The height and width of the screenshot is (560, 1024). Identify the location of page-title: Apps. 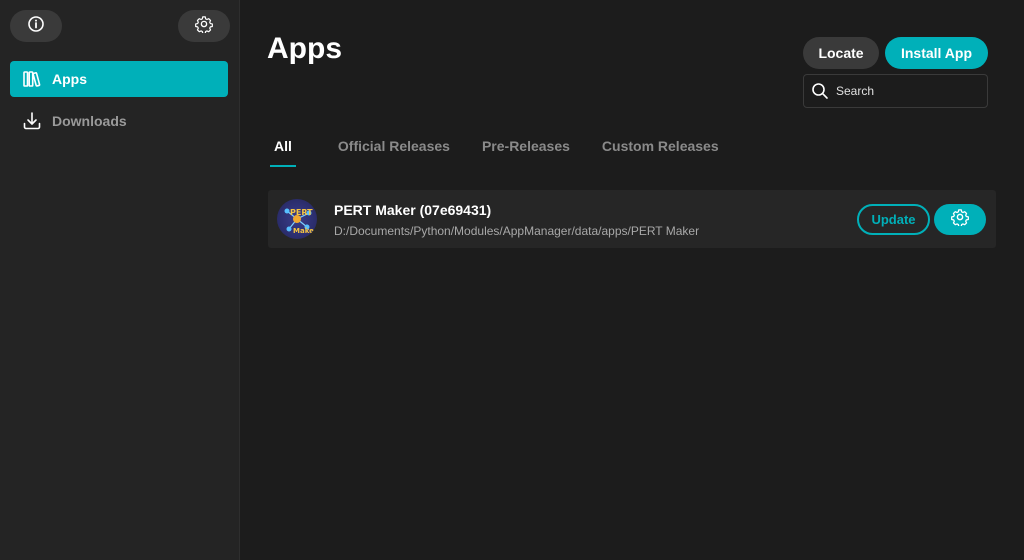
(304, 48).